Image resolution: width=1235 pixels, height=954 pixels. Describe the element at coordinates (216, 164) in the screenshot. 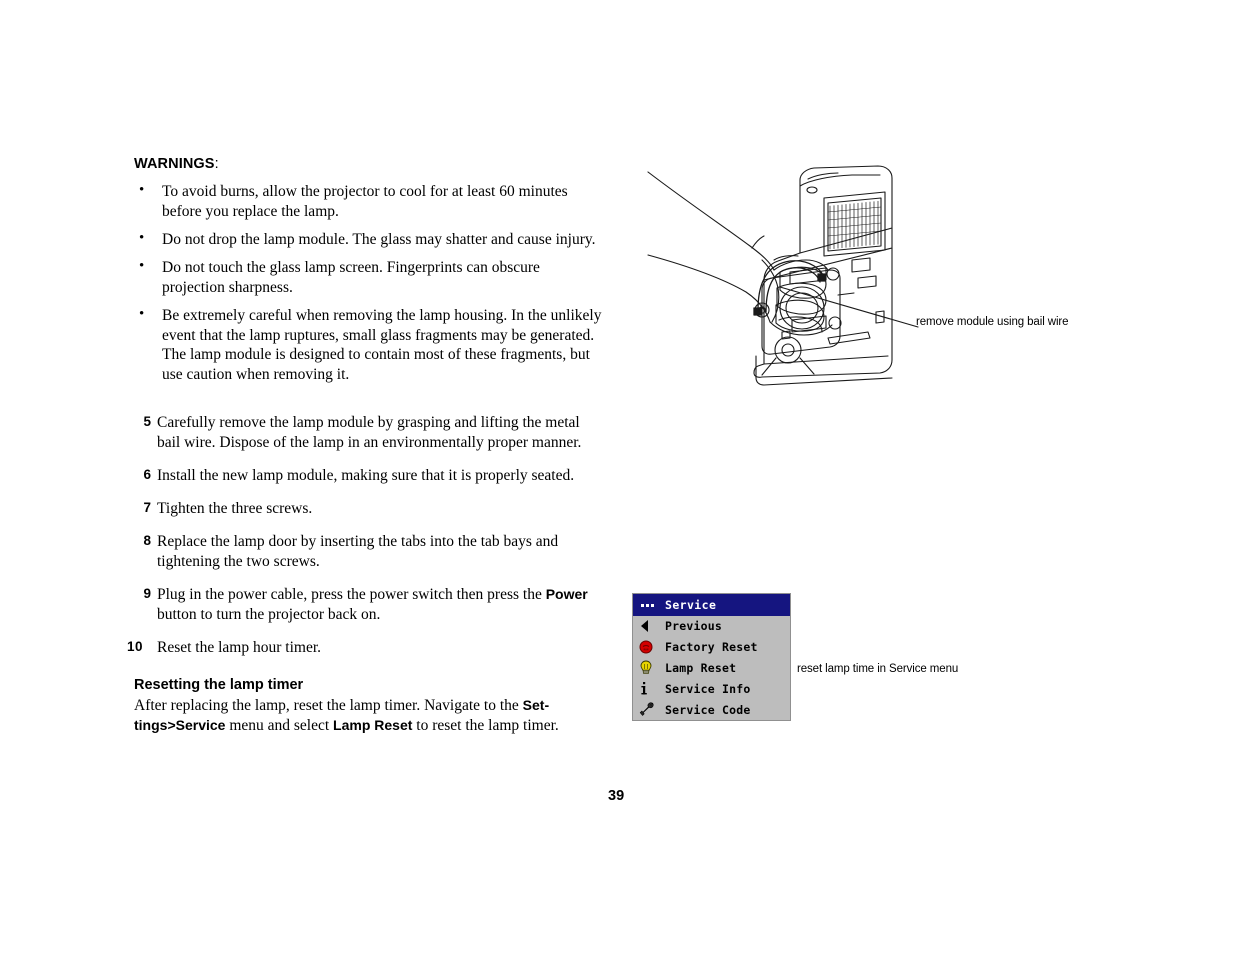

I see `warnings-heading-colon: :` at that location.